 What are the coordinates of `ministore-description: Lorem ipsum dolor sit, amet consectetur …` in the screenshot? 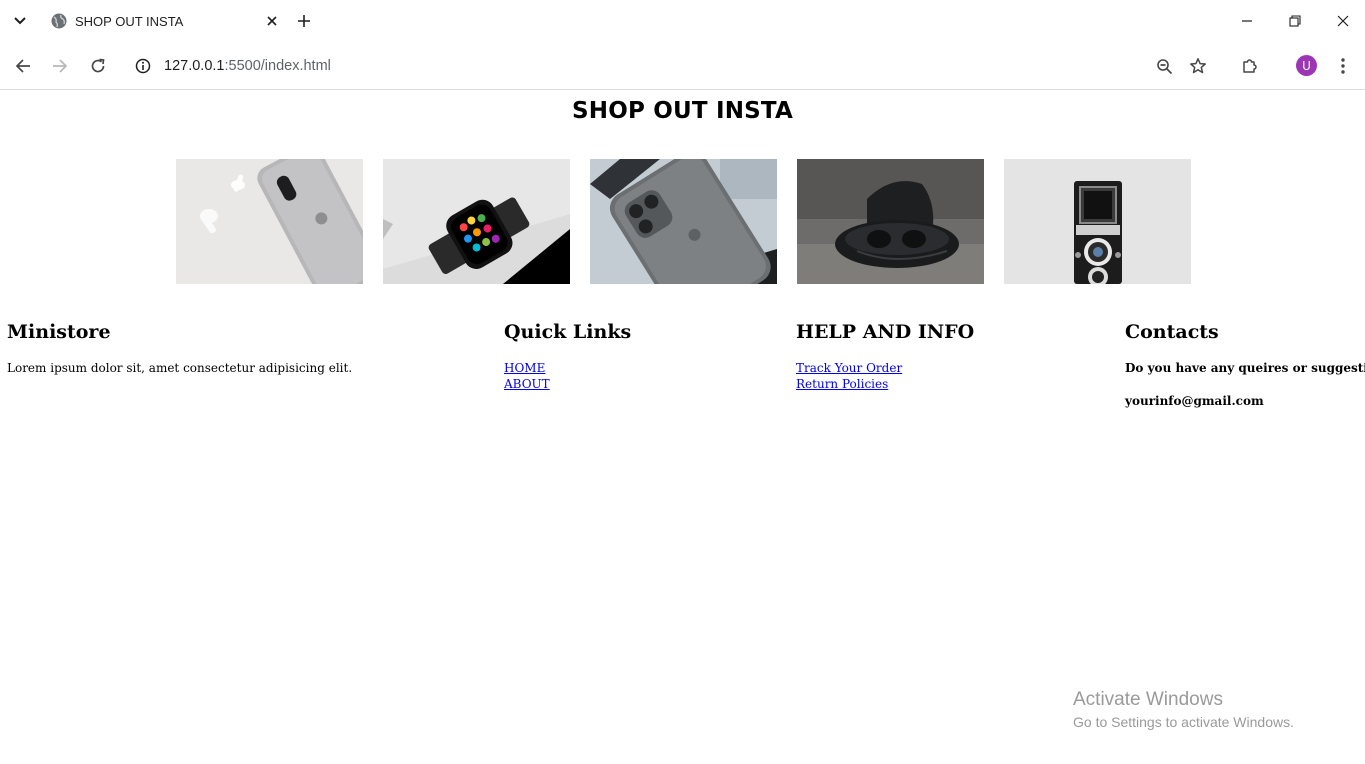 It's located at (180, 368).